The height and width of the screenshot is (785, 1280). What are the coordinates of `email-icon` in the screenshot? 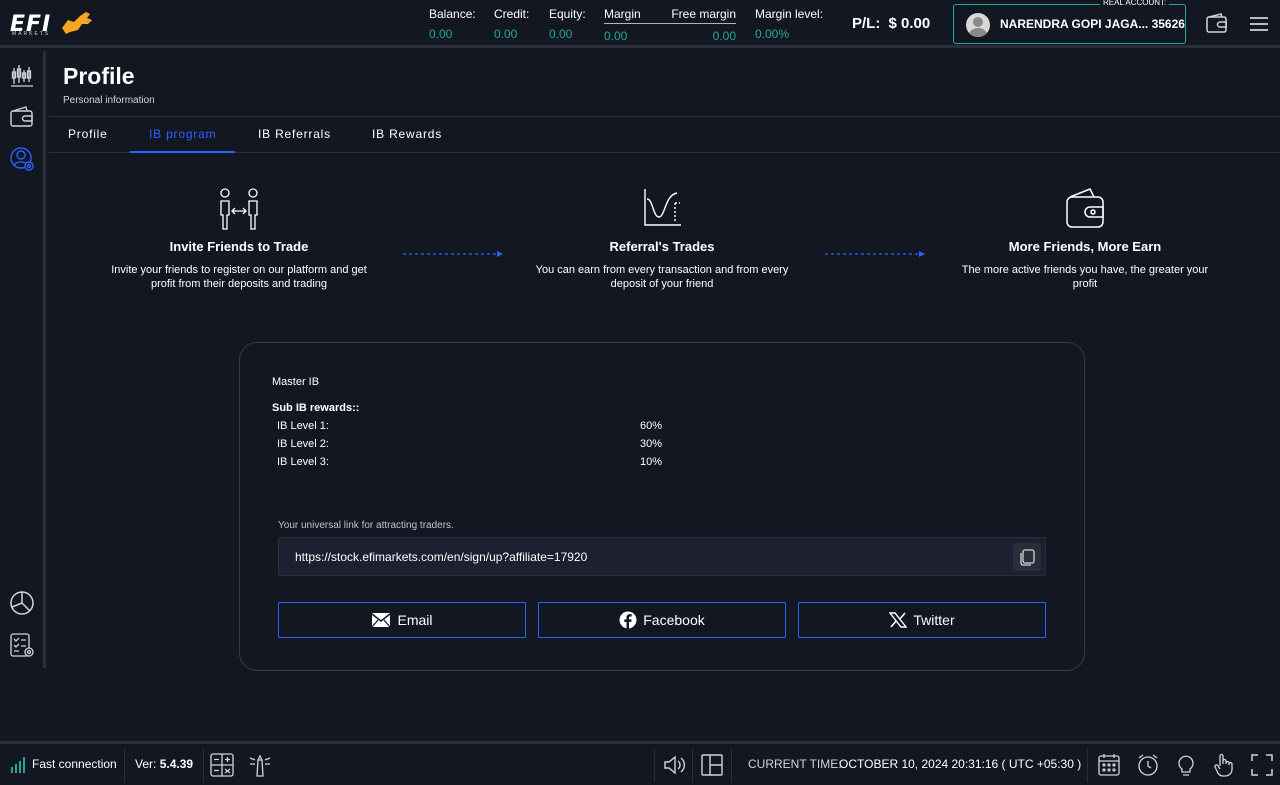 It's located at (381, 620).